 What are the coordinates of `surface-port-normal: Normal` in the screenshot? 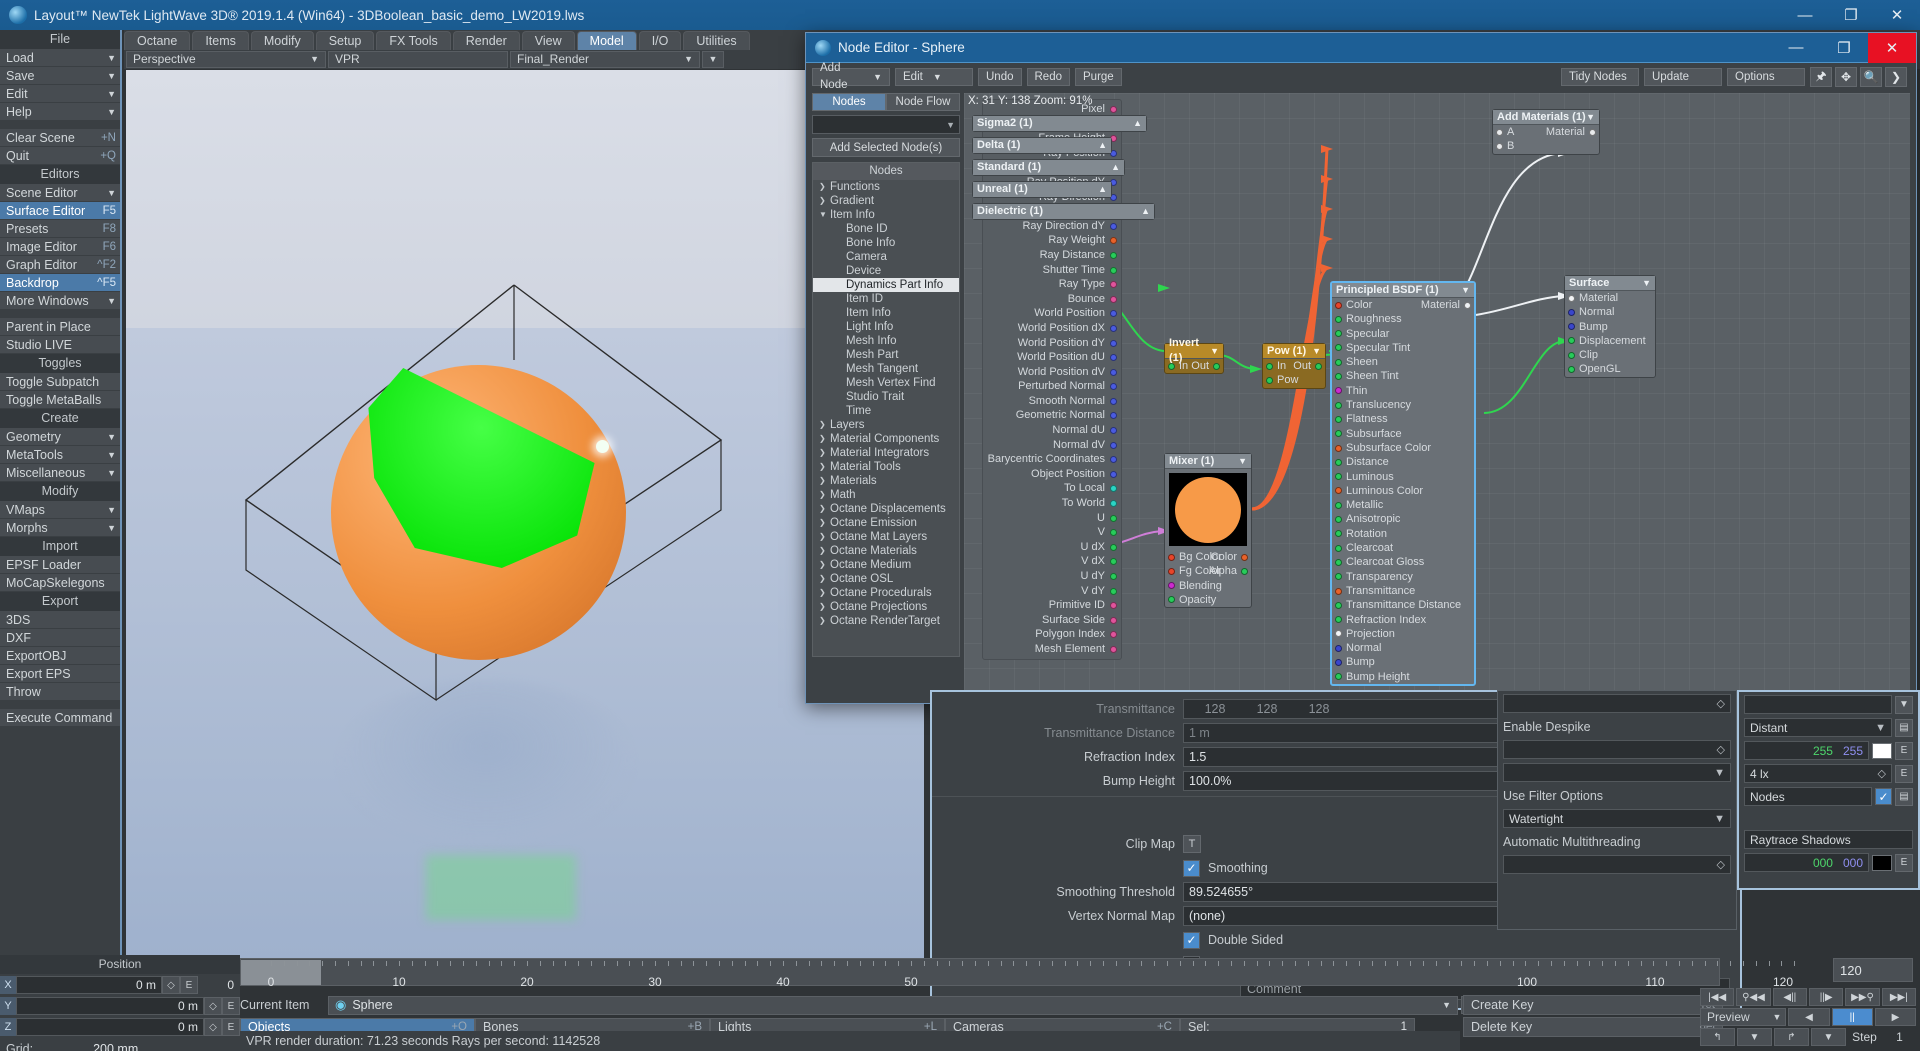 It's located at (1610, 312).